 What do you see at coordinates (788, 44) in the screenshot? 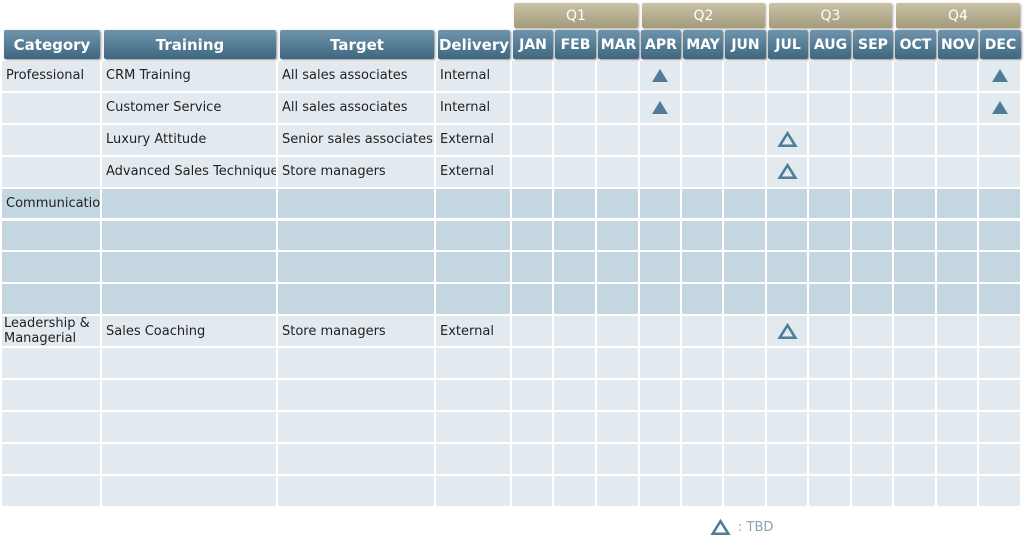
I see `month-header-jul: JUL` at bounding box center [788, 44].